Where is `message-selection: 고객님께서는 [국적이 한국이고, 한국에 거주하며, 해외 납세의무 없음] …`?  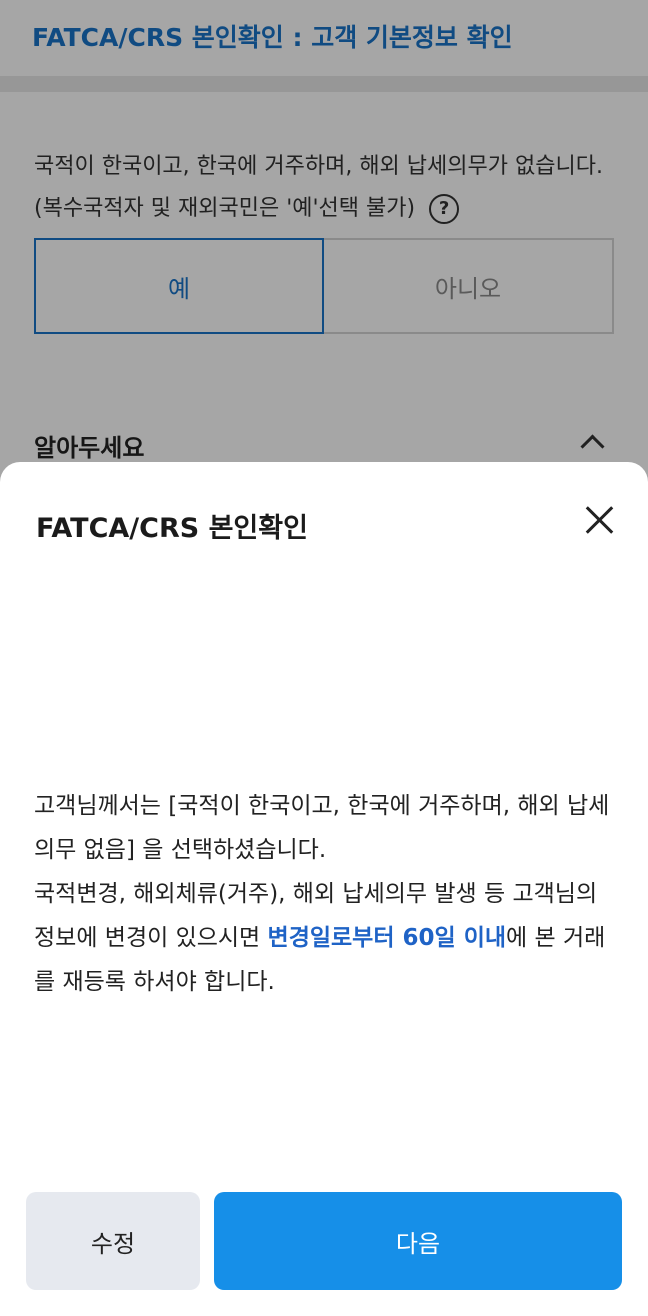 message-selection: 고객님께서는 [국적이 한국이고, 한국에 거주하며, 해외 납세의무 없음] … is located at coordinates (322, 828).